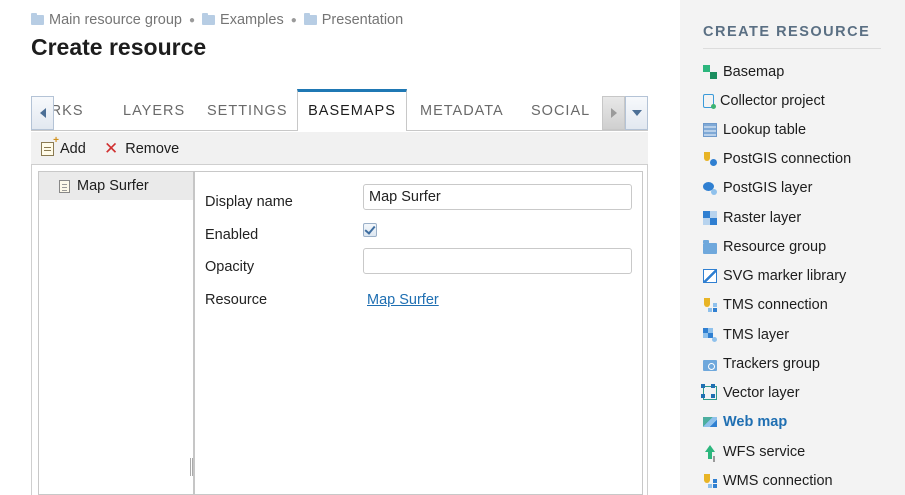  What do you see at coordinates (709, 392) in the screenshot?
I see `vector-layer-icon` at bounding box center [709, 392].